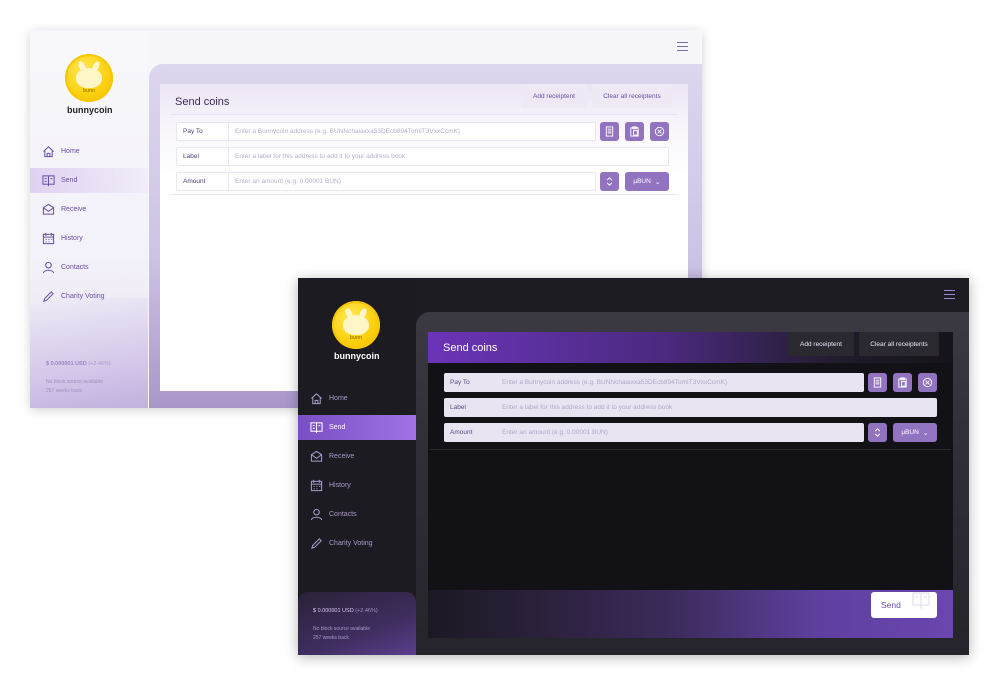 The image size is (1000, 686). Describe the element at coordinates (891, 605) in the screenshot. I see `send-button-label: Send` at that location.